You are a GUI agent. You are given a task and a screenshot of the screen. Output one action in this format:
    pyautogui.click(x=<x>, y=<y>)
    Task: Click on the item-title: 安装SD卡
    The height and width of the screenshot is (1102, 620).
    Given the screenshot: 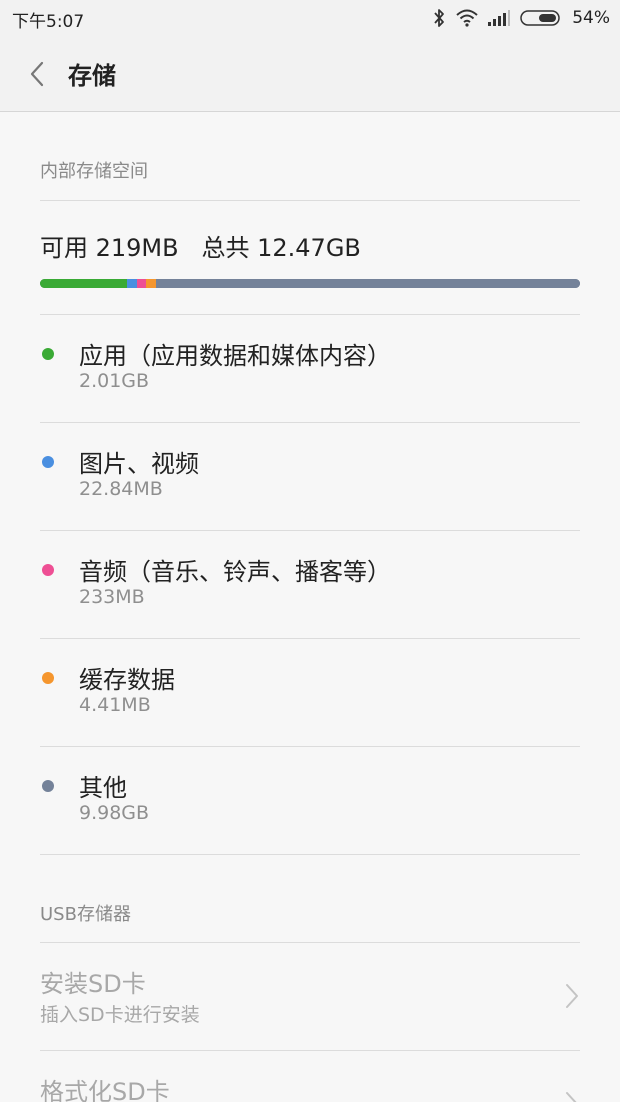 What is the action you would take?
    pyautogui.click(x=93, y=984)
    